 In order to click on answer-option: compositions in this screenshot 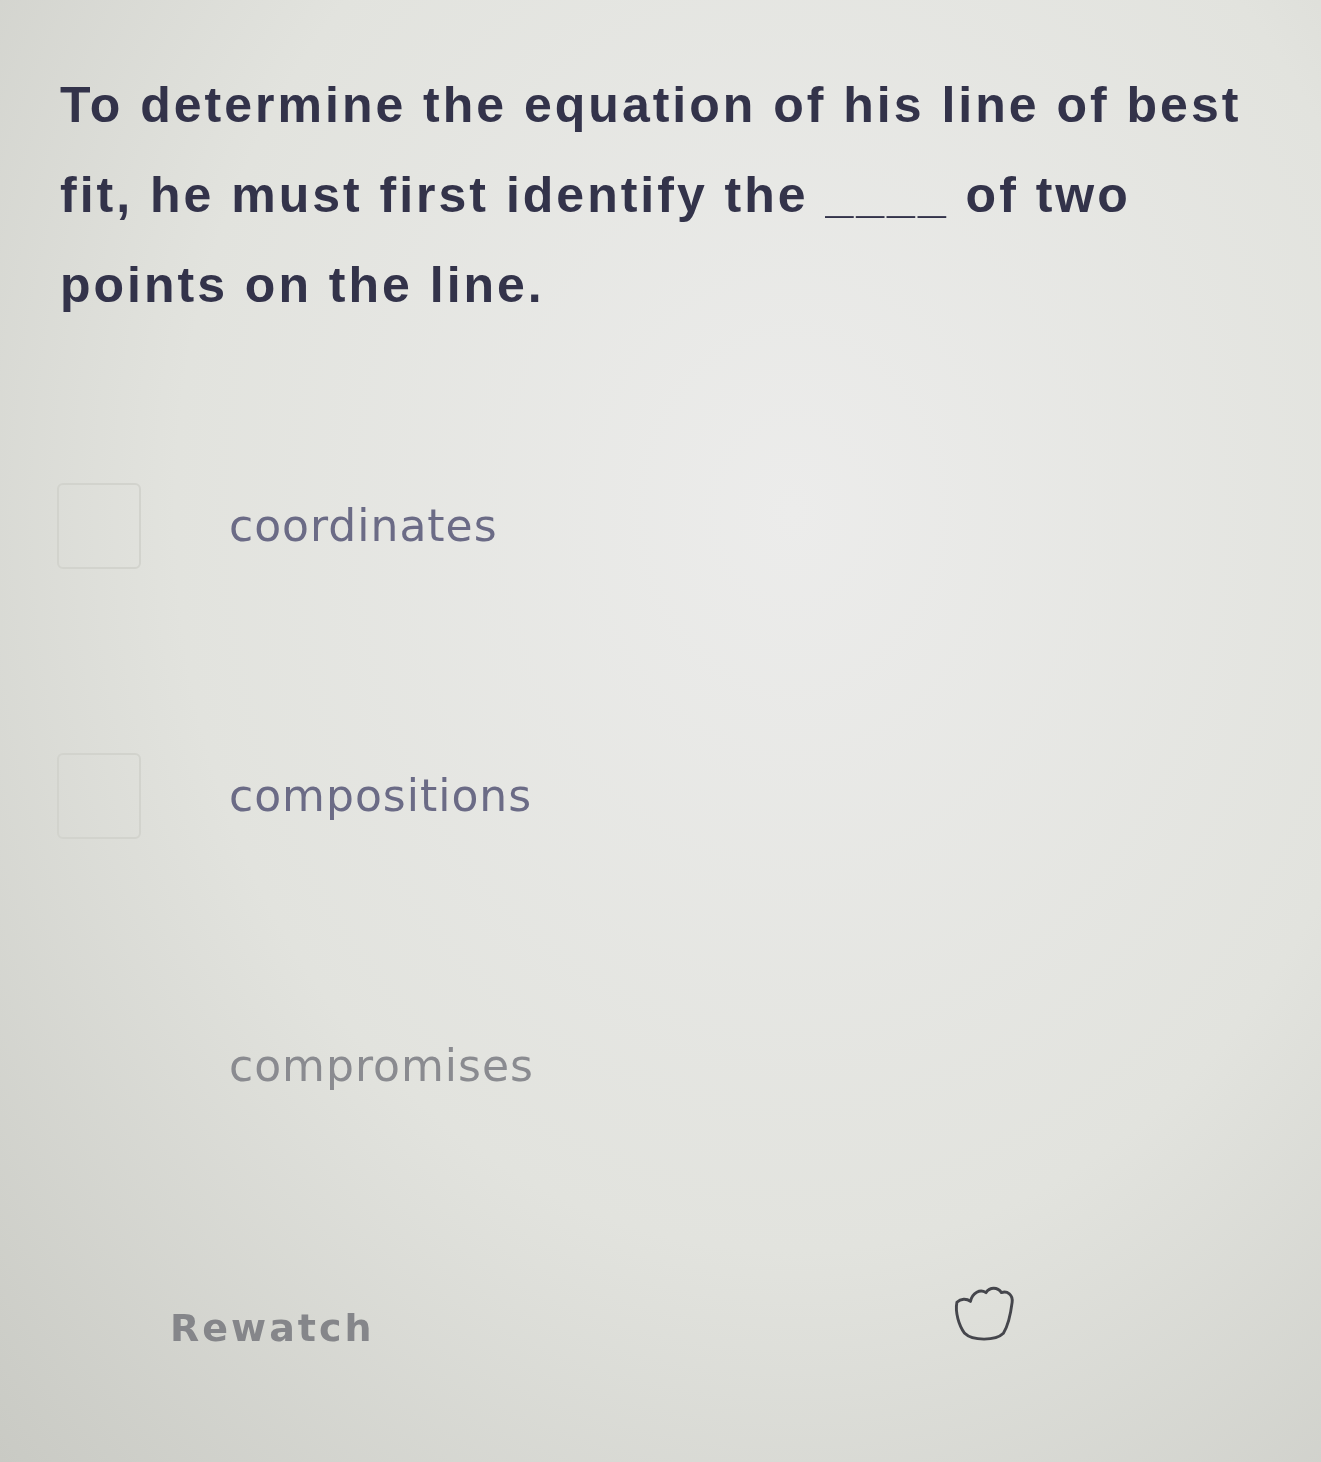, I will do `click(381, 796)`.